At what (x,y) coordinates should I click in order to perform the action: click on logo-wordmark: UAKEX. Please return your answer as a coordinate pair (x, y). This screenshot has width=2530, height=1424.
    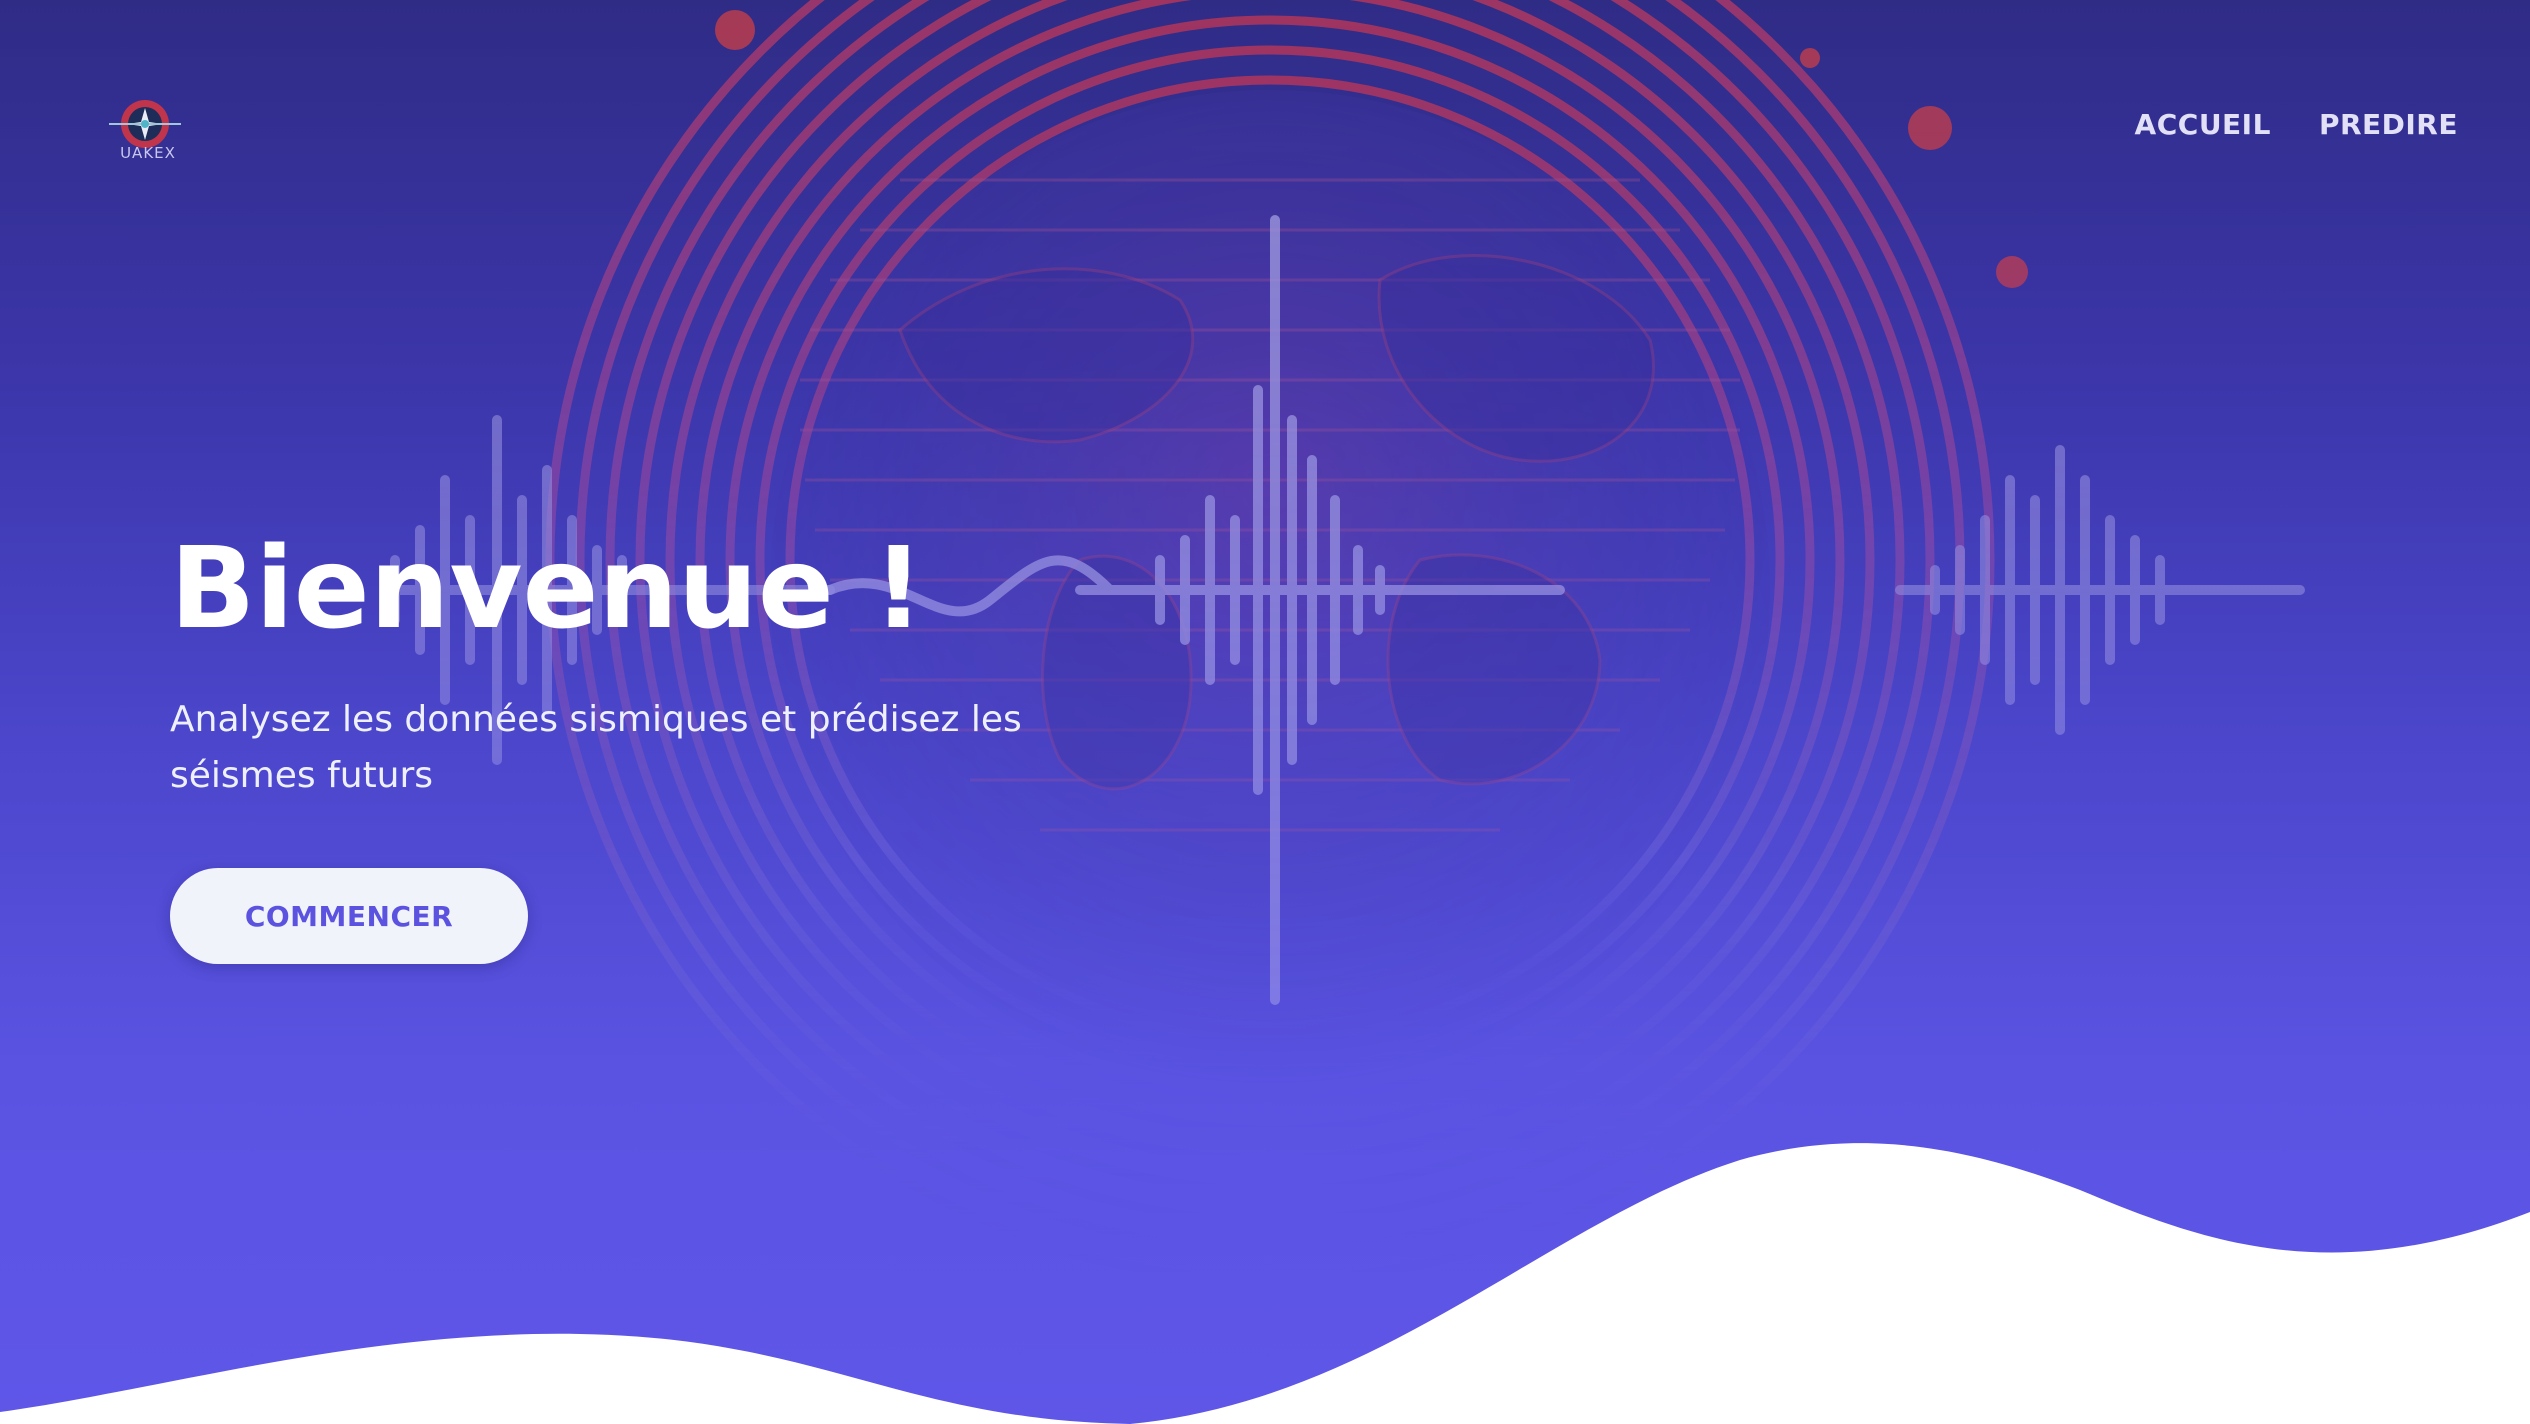
    Looking at the image, I should click on (148, 153).